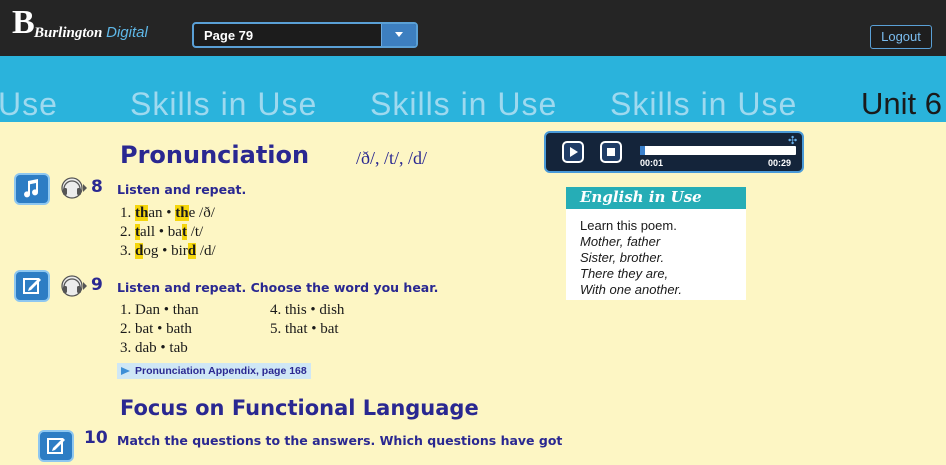  I want to click on exercise-9-item: 4. this • dish, so click(307, 310).